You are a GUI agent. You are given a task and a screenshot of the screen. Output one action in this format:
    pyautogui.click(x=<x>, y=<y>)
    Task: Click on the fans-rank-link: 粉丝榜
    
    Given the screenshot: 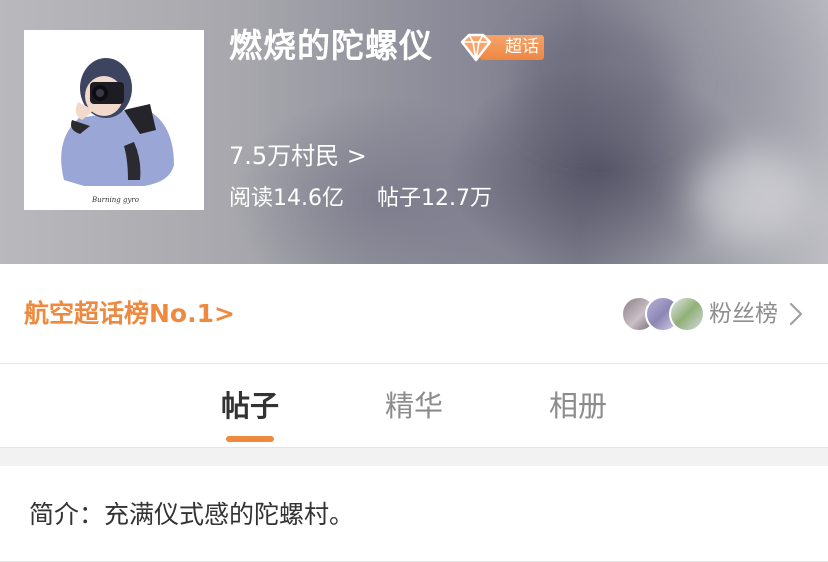 What is the action you would take?
    pyautogui.click(x=712, y=314)
    